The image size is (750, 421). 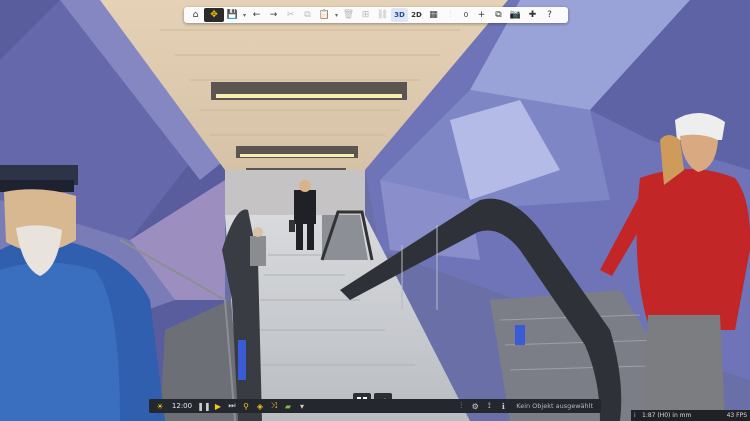 I want to click on scale-readout: 1:87 (H0) in mm, so click(x=667, y=415).